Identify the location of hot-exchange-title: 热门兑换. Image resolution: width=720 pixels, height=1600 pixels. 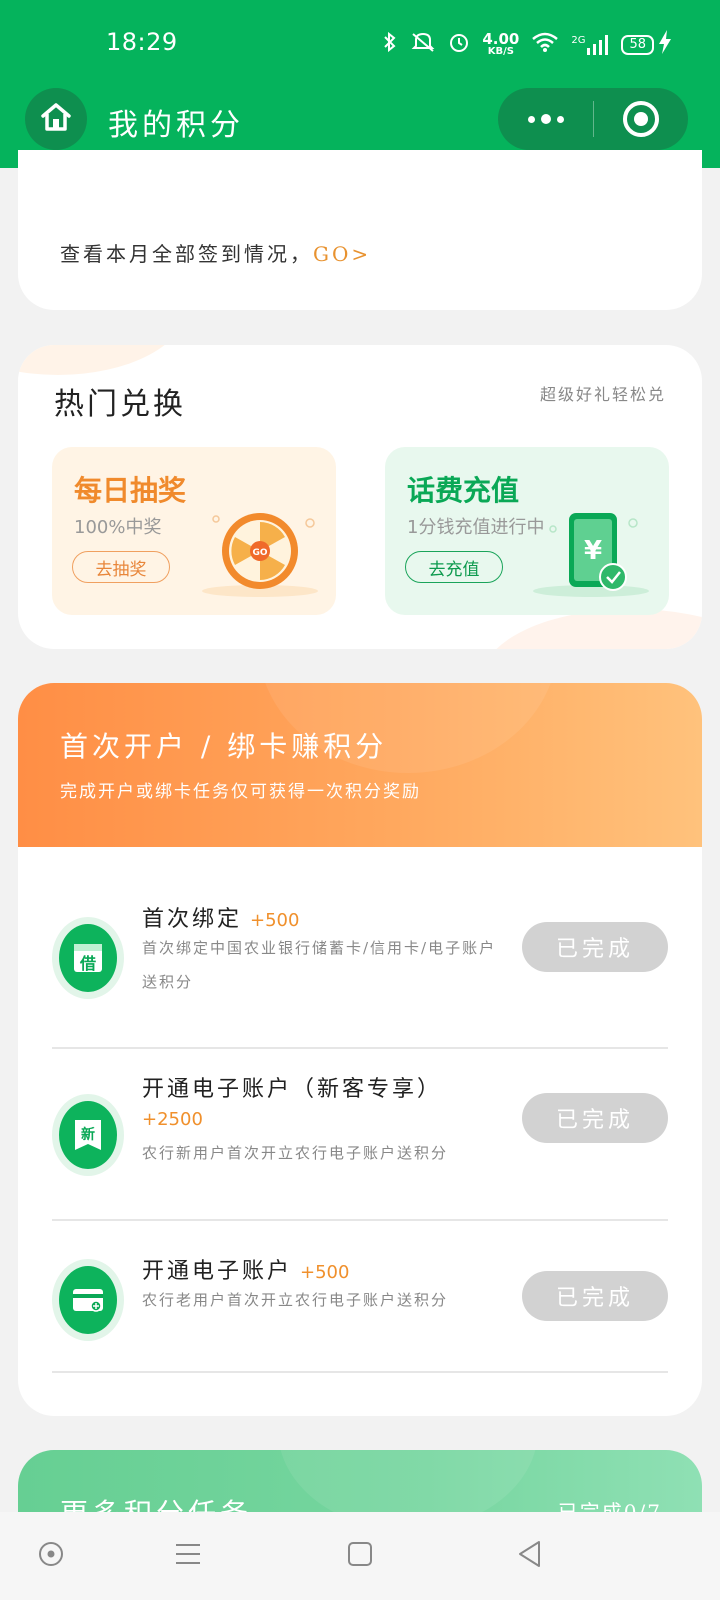
(120, 404).